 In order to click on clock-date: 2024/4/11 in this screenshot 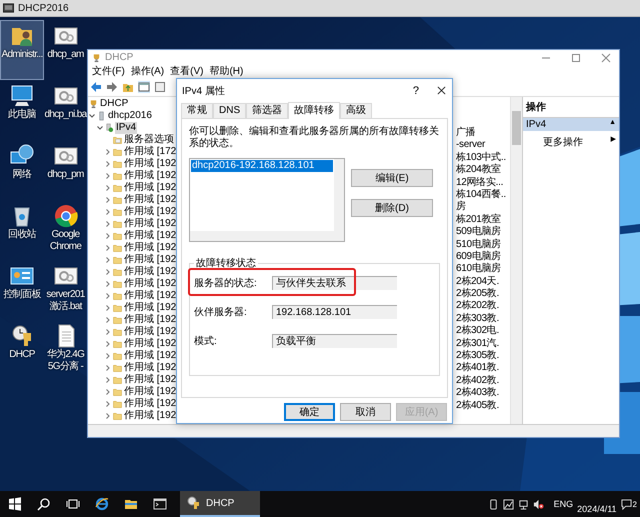, I will do `click(597, 504)`.